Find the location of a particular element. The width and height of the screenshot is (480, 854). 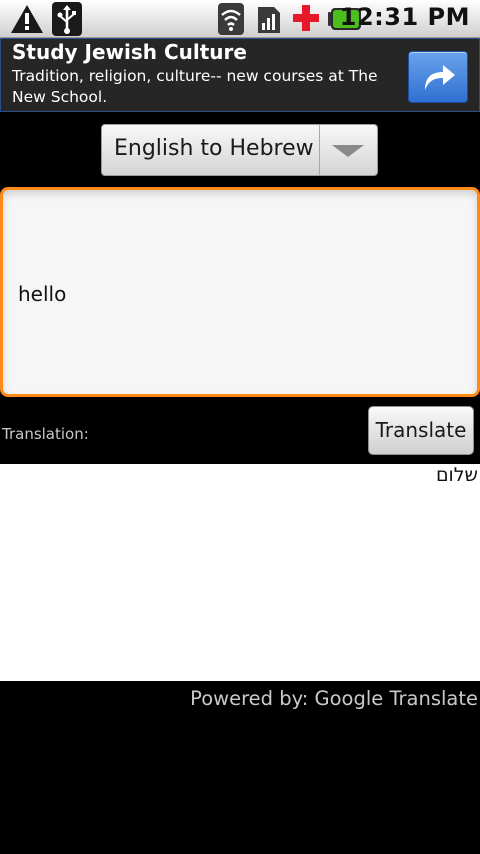

powered-by-label: Powered by: Google Translate is located at coordinates (334, 698).